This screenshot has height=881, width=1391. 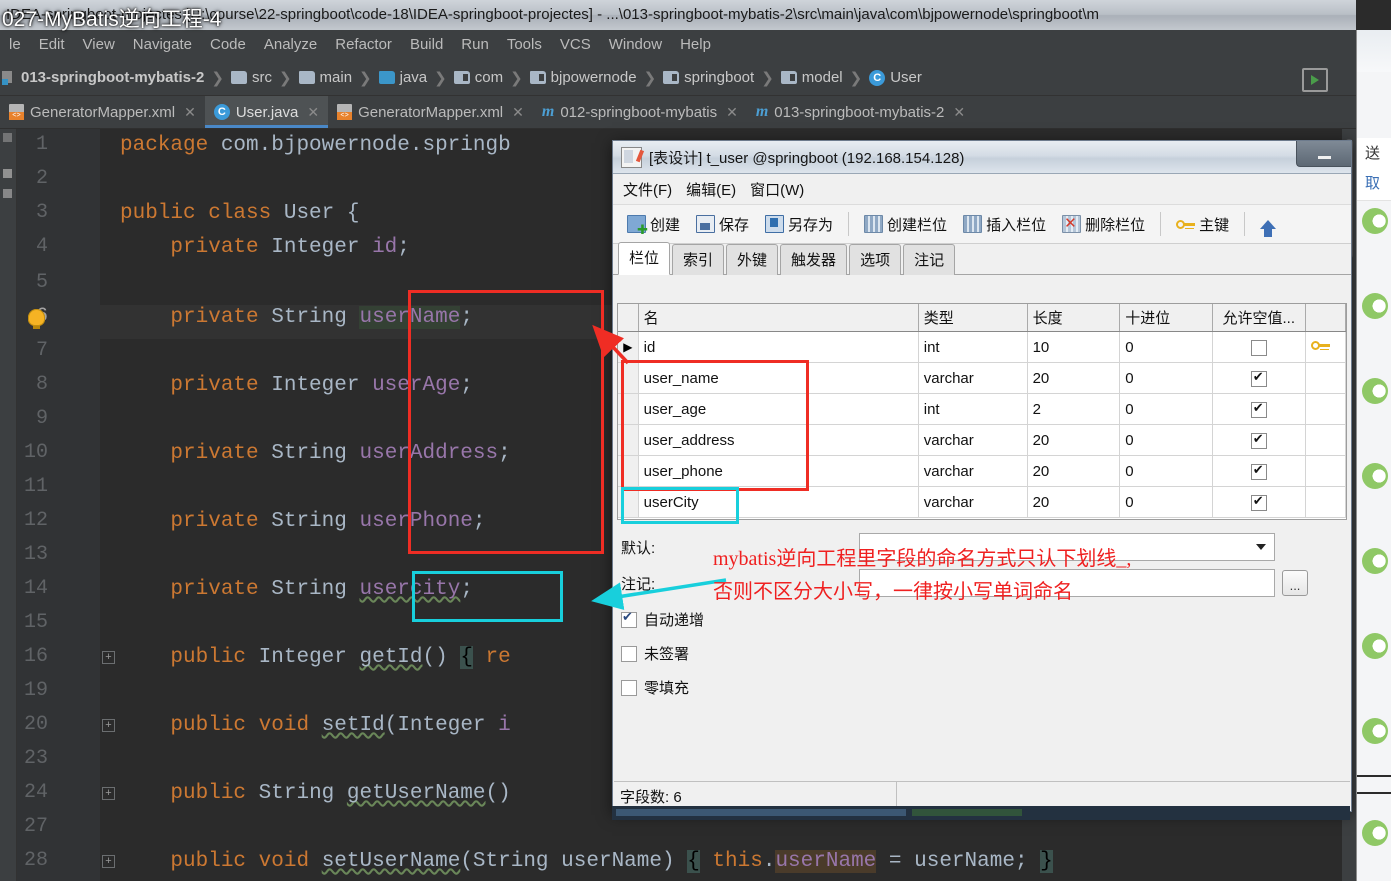 I want to click on menu-item-analyze: Analyze, so click(x=290, y=44).